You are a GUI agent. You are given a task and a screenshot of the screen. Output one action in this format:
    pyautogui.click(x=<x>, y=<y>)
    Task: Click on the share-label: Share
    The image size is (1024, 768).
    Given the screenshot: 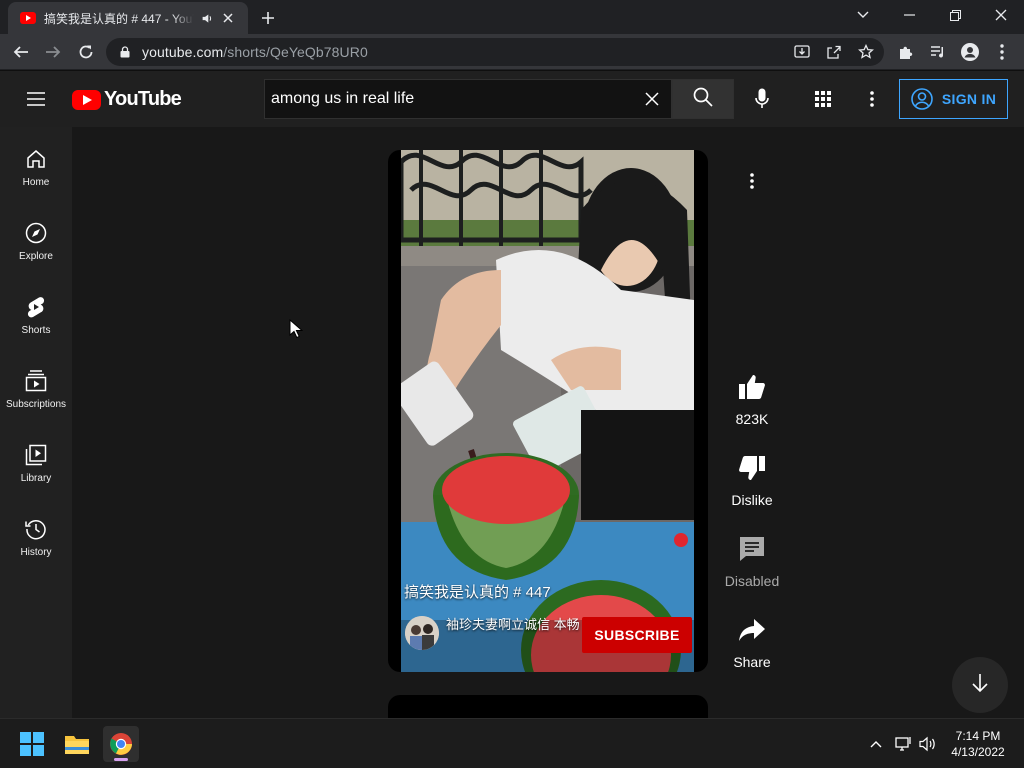 What is the action you would take?
    pyautogui.click(x=752, y=662)
    